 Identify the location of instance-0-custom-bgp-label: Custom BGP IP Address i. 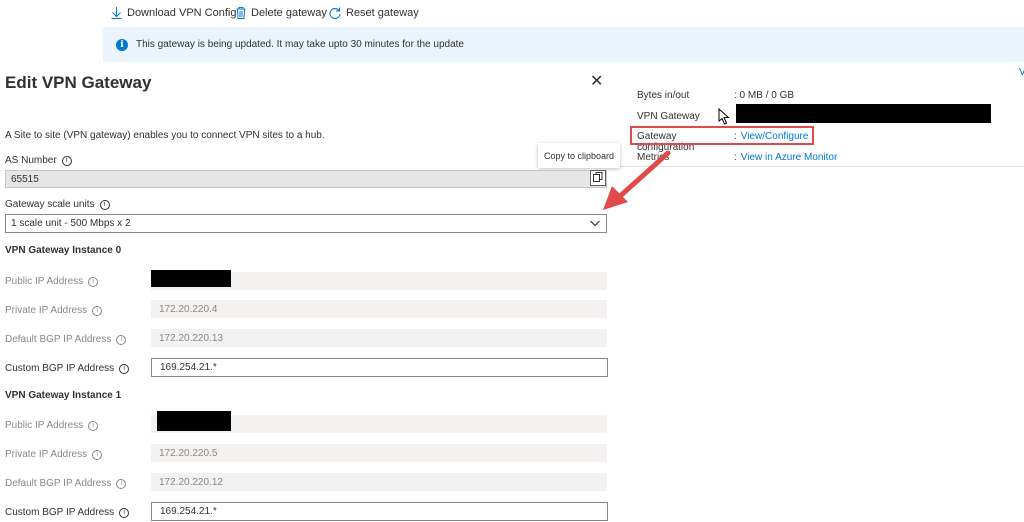
(67, 368).